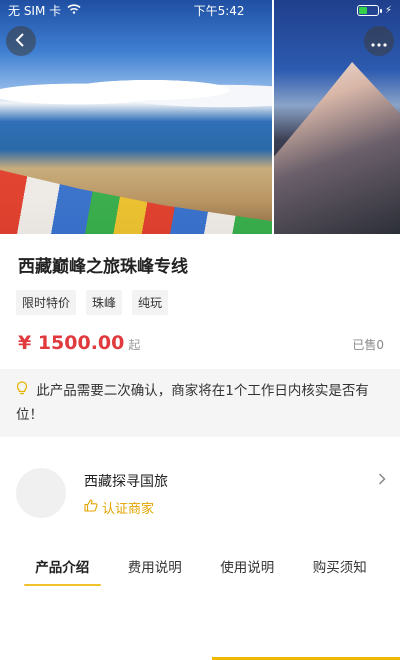 This screenshot has width=400, height=660. I want to click on tag-list: 限时特价 珠峰 纯玩, so click(92, 302).